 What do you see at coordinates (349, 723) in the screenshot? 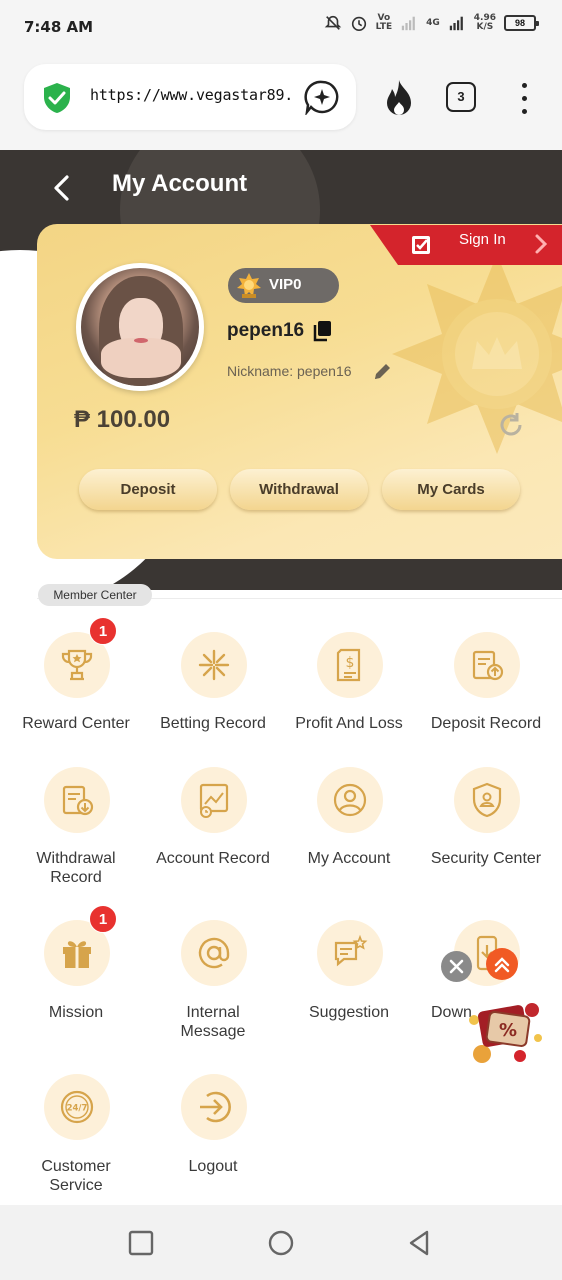
I see `profit-and-loss-label: Profit And Loss` at bounding box center [349, 723].